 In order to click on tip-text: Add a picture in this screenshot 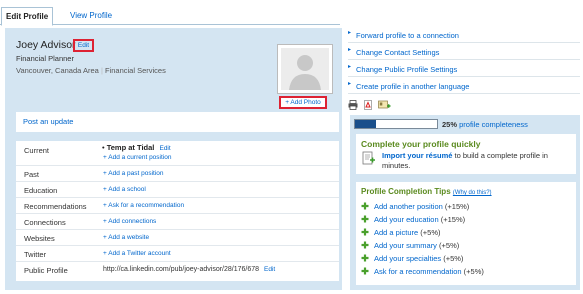, I will do `click(396, 232)`.